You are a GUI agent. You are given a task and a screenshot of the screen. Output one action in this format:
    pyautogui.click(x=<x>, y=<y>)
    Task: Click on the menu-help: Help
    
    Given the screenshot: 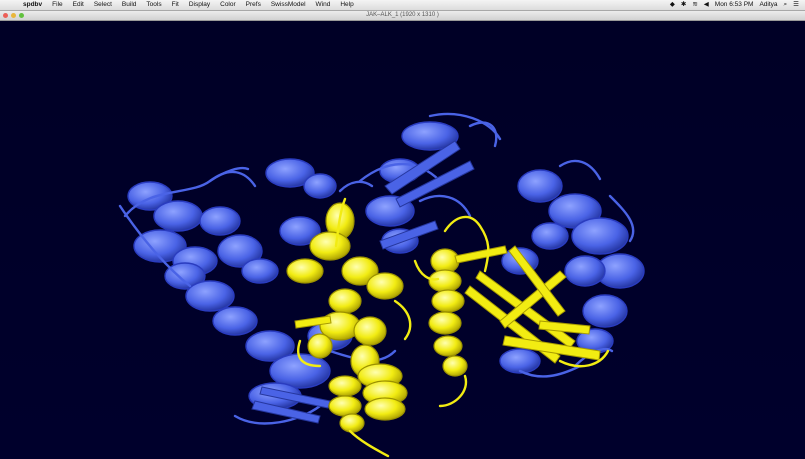 What is the action you would take?
    pyautogui.click(x=346, y=5)
    